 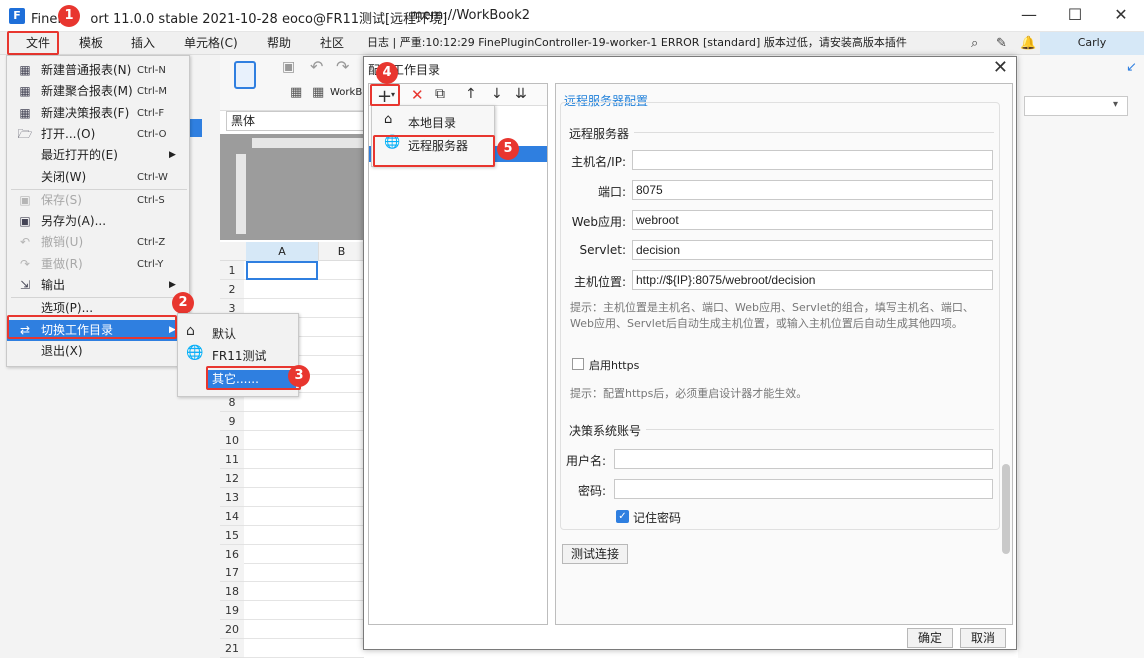 I want to click on port-input: 8075, so click(x=812, y=190).